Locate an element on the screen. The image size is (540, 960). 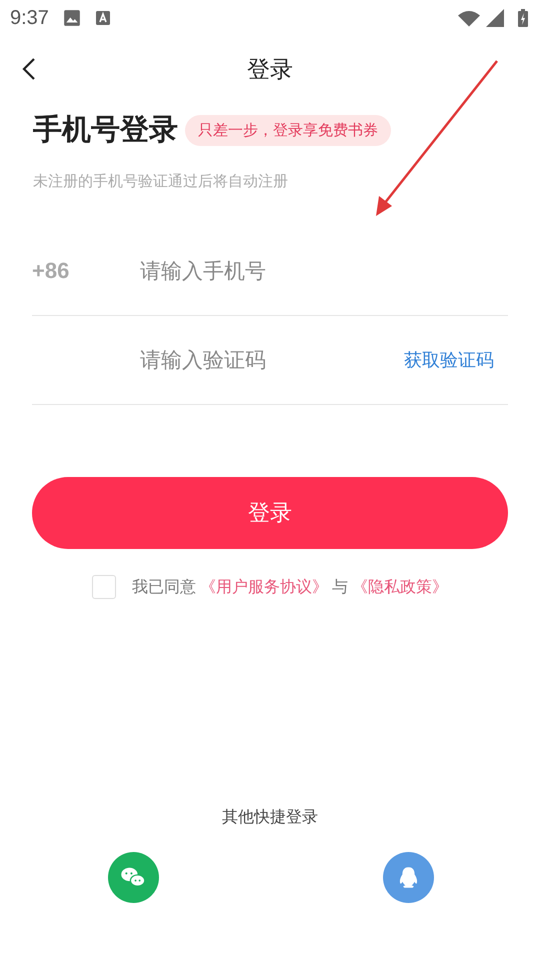
back-icon is located at coordinates (29, 69).